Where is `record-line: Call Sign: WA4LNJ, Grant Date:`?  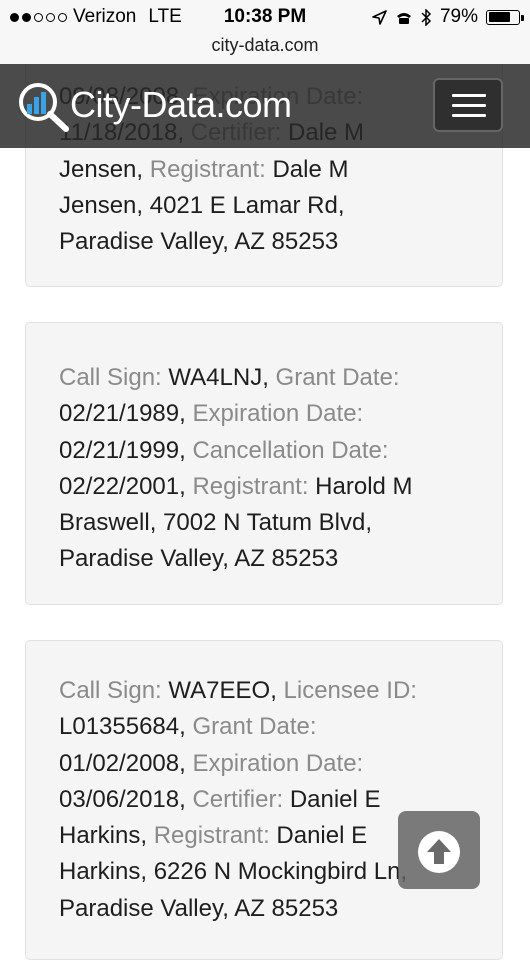 record-line: Call Sign: WA4LNJ, Grant Date: is located at coordinates (265, 378).